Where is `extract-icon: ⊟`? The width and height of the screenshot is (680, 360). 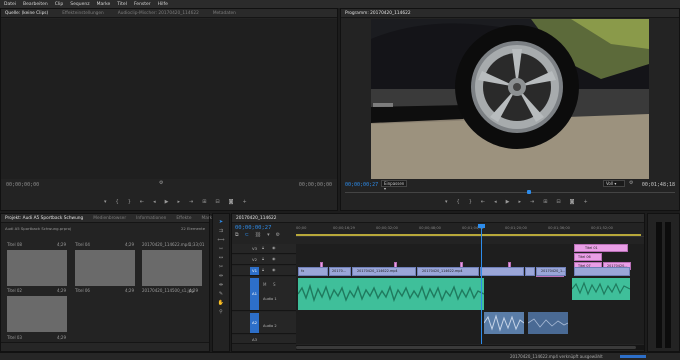 extract-icon: ⊟ is located at coordinates (558, 202).